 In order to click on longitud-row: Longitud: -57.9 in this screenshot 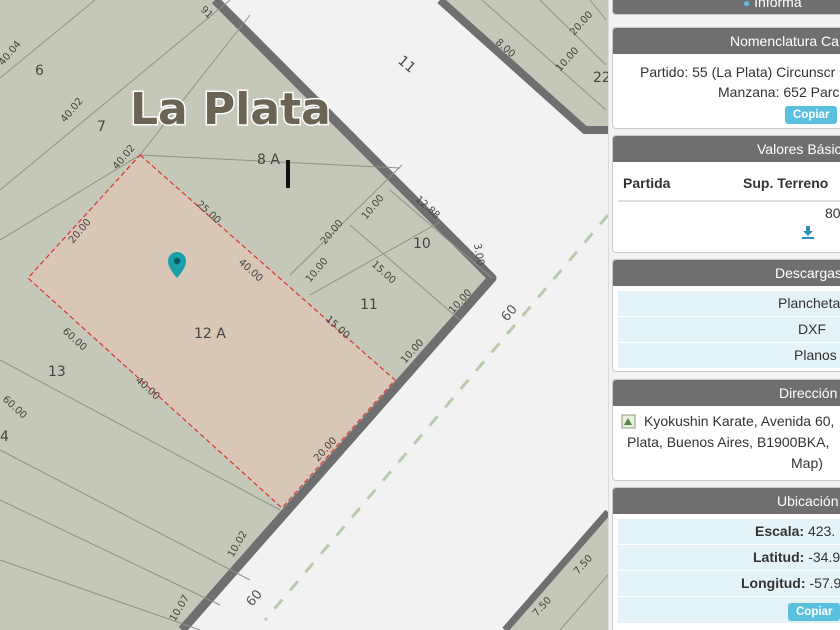, I will do `click(729, 584)`.